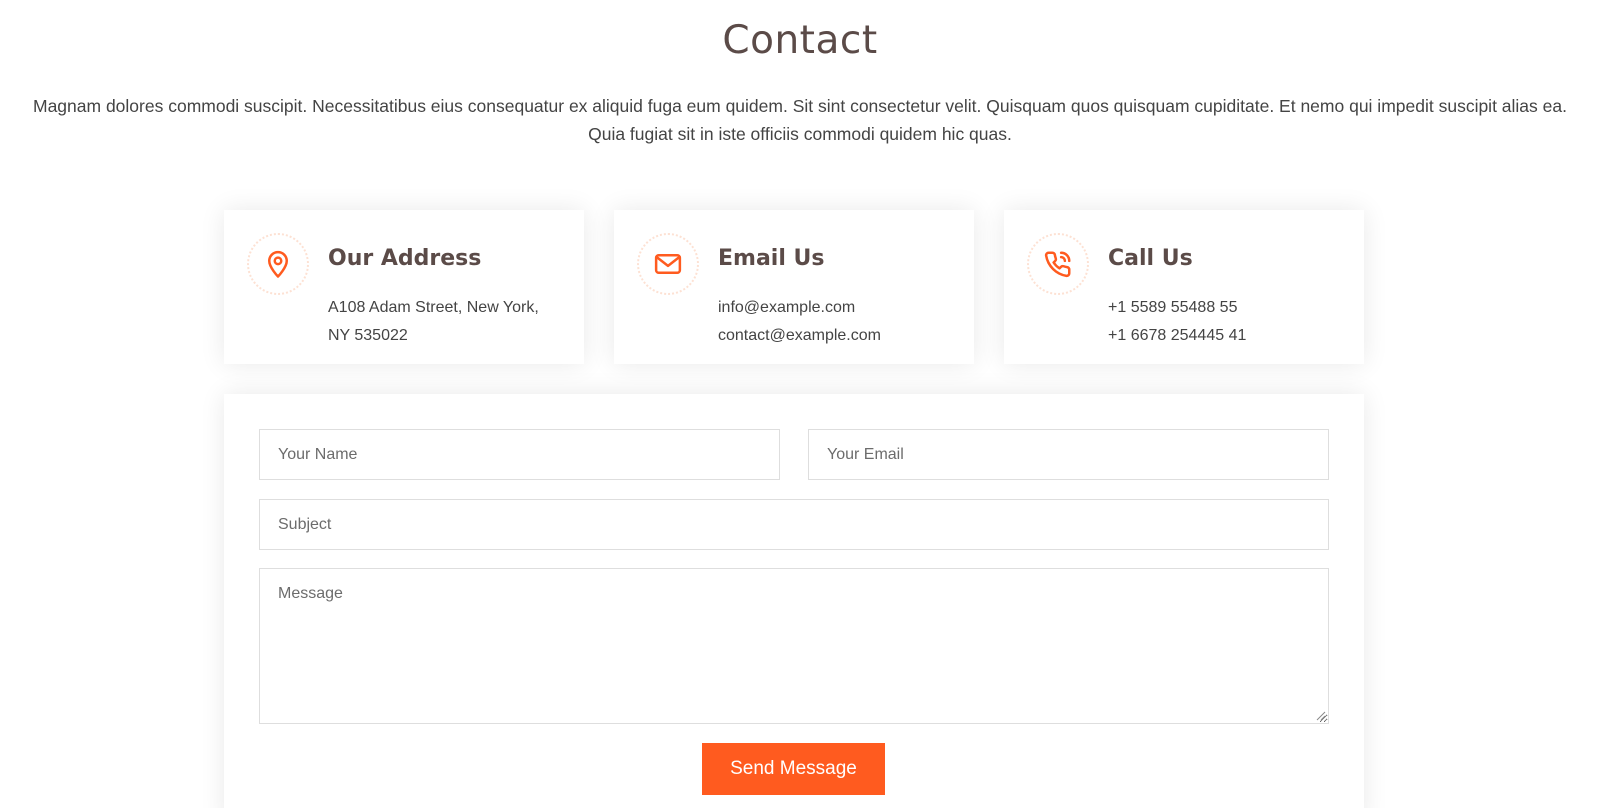 The image size is (1600, 808). Describe the element at coordinates (786, 308) in the screenshot. I see `email-line-1: info@example.com` at that location.